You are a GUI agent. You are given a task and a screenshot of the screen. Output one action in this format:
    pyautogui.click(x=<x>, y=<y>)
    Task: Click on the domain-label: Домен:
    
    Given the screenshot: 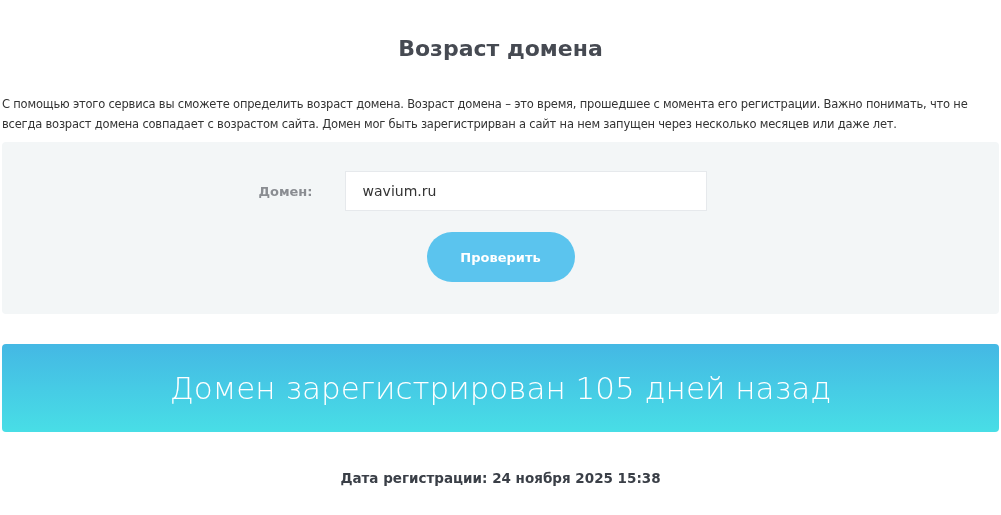 What is the action you would take?
    pyautogui.click(x=285, y=191)
    